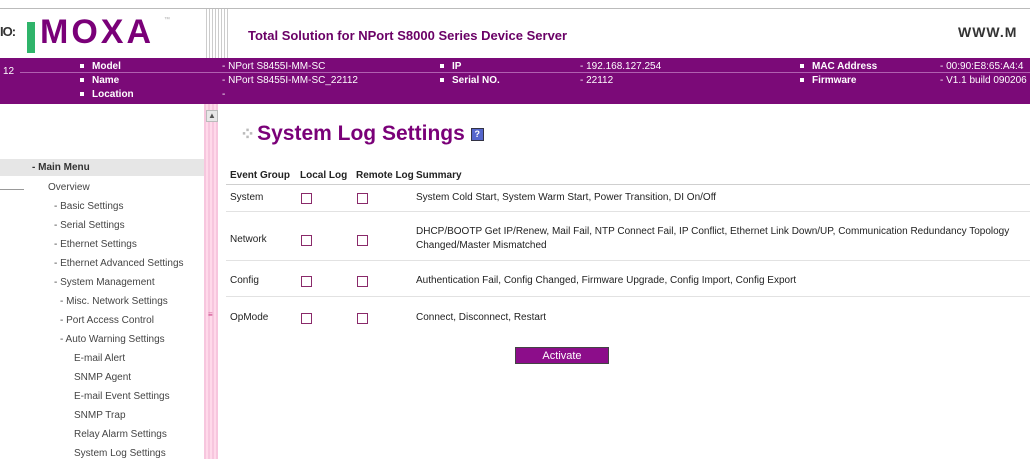 The height and width of the screenshot is (459, 1030). Describe the element at coordinates (69, 187) in the screenshot. I see `sidebar-item-overview: Overview` at that location.